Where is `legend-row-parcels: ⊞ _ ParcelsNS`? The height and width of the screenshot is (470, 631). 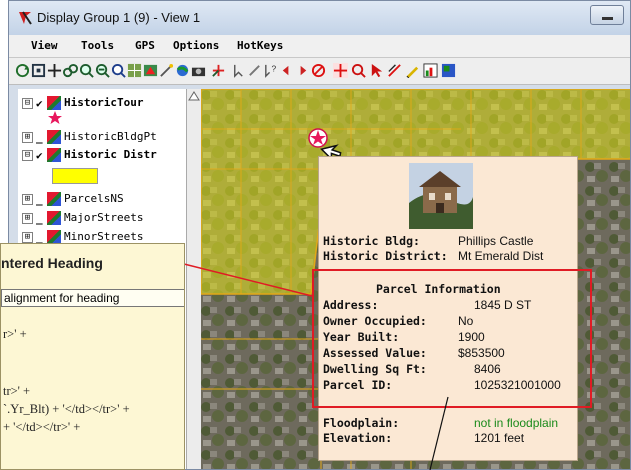
legend-row-parcels: ⊞ _ ParcelsNS is located at coordinates (73, 200).